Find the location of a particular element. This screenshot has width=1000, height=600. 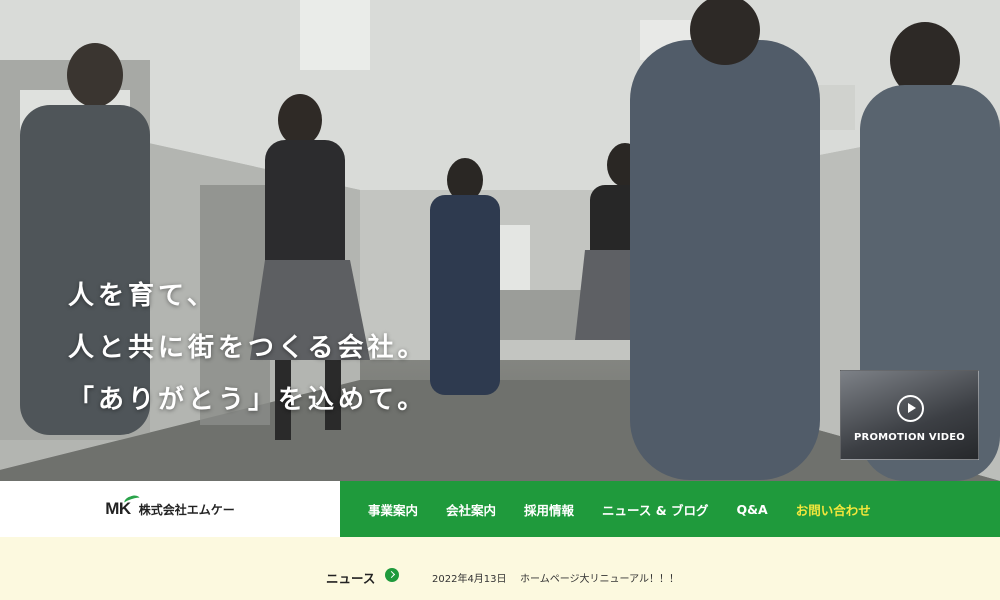

arrow-right-circle-icon is located at coordinates (392, 575).